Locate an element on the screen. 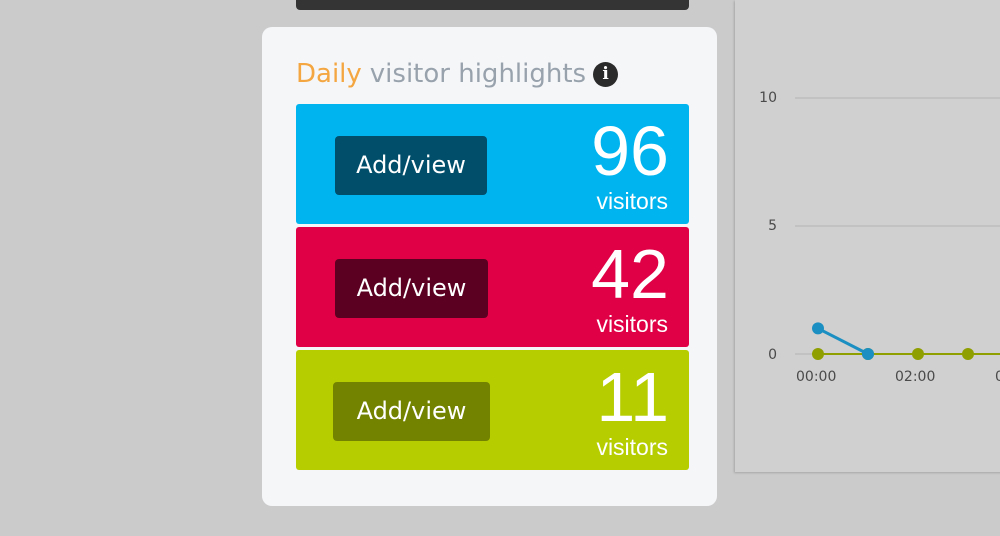  top-panel-edge is located at coordinates (492, 5).